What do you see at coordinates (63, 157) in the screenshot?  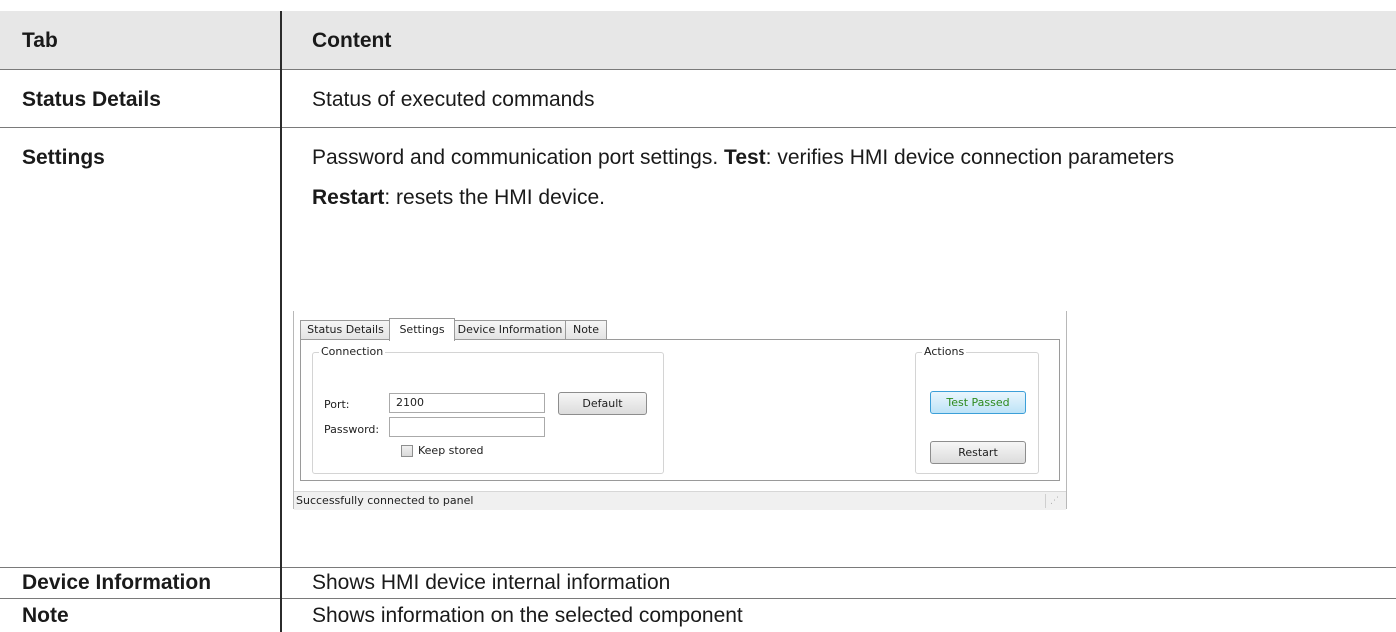 I see `tab-name: Settings` at bounding box center [63, 157].